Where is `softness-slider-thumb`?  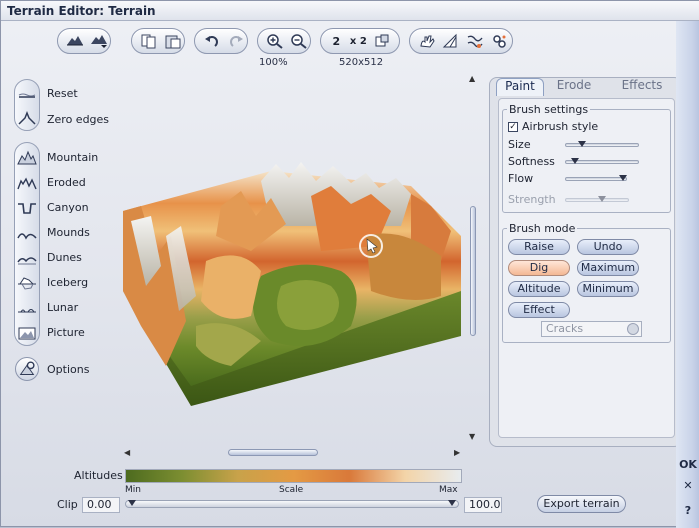
softness-slider-thumb is located at coordinates (575, 162).